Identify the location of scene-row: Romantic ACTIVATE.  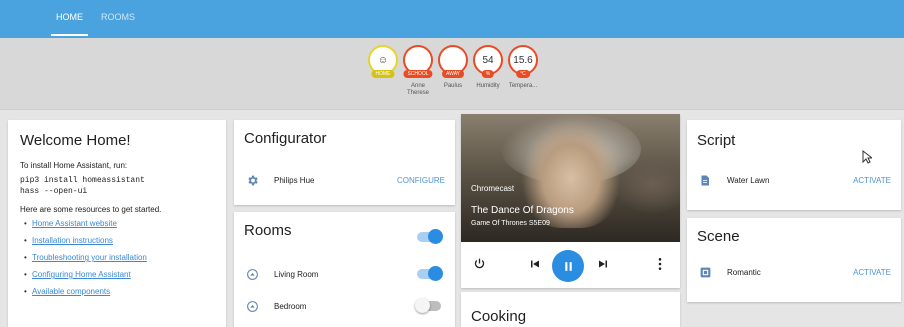
(794, 272).